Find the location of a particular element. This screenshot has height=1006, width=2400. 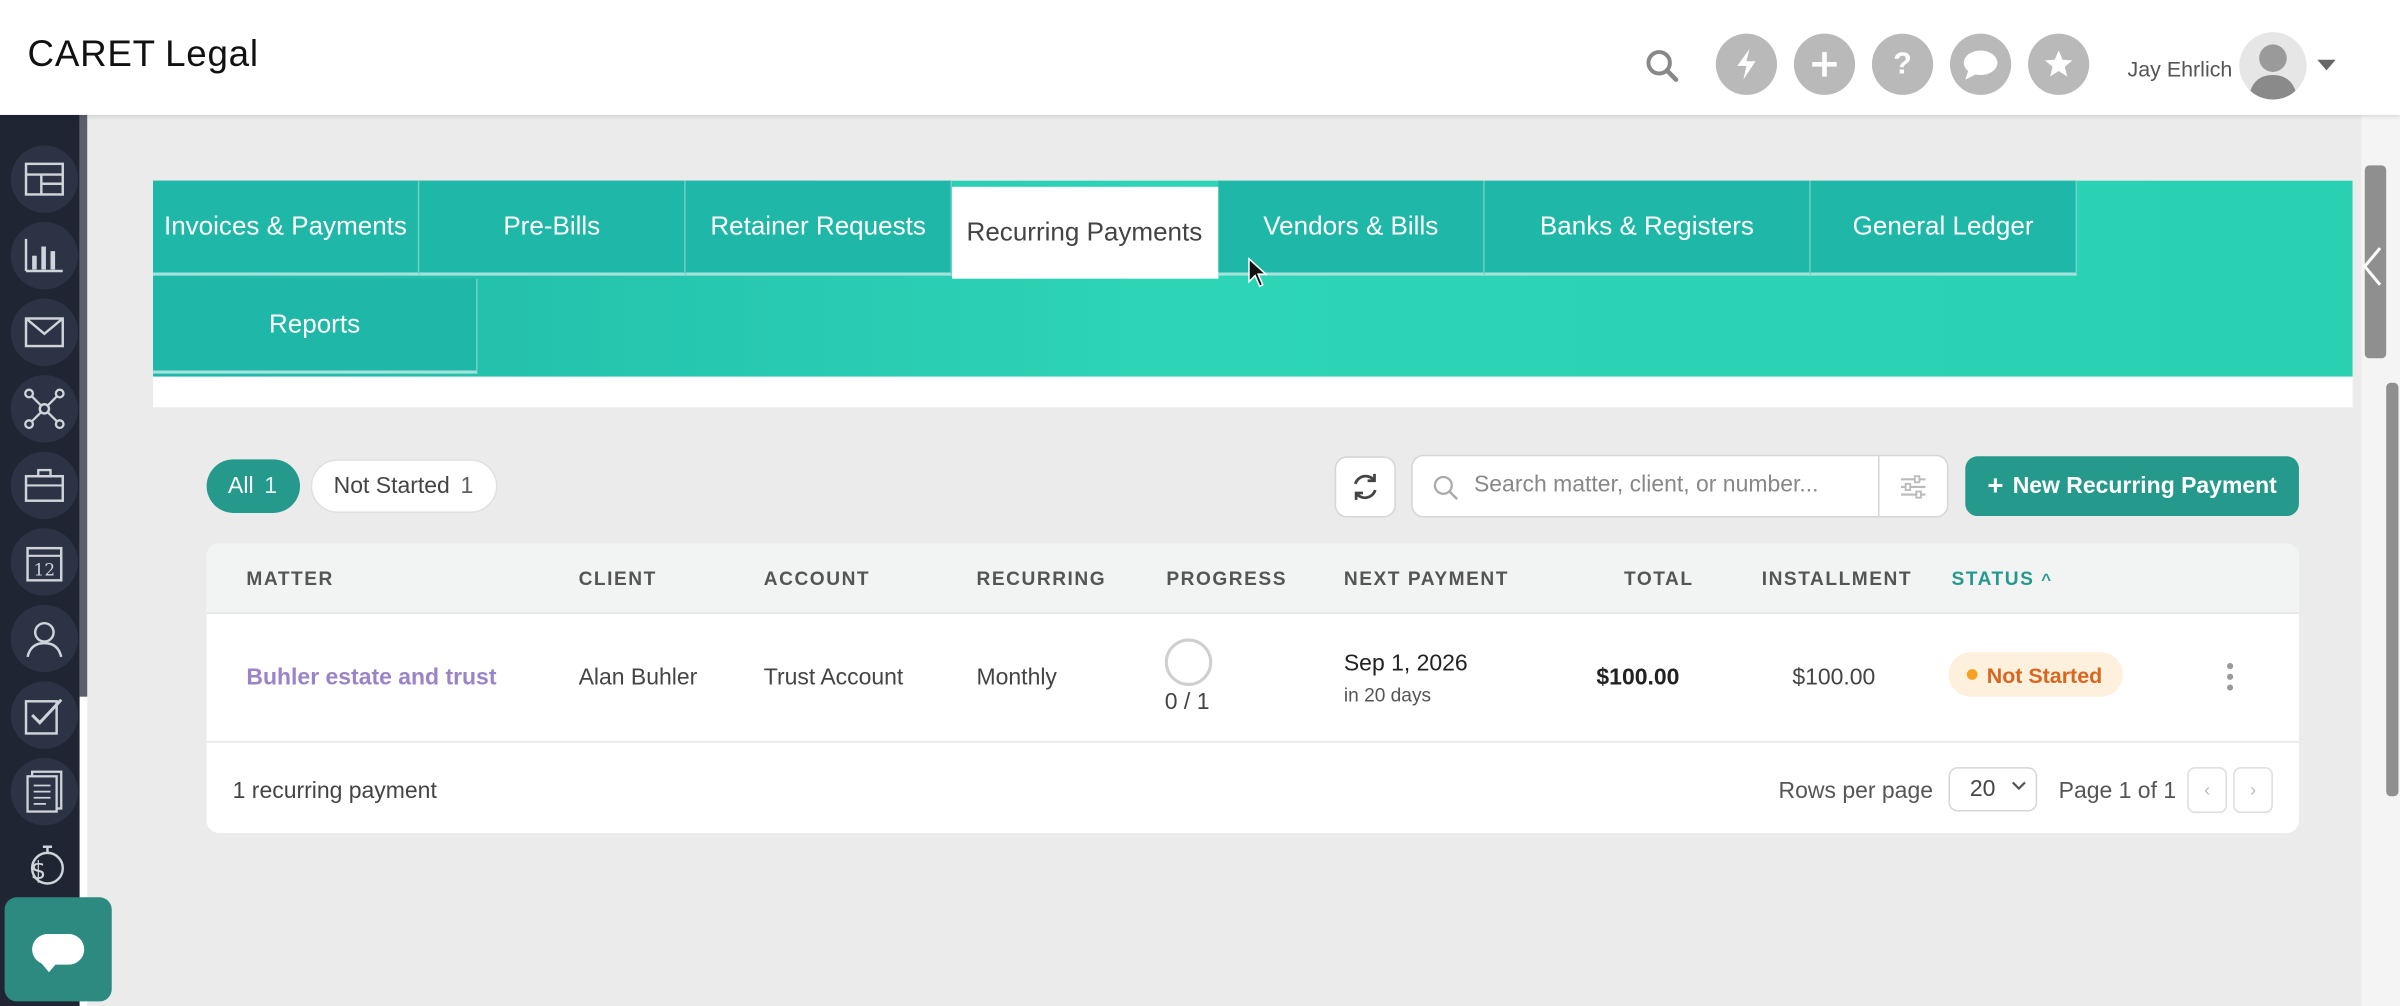

svg-text: 12 is located at coordinates (44, 570).